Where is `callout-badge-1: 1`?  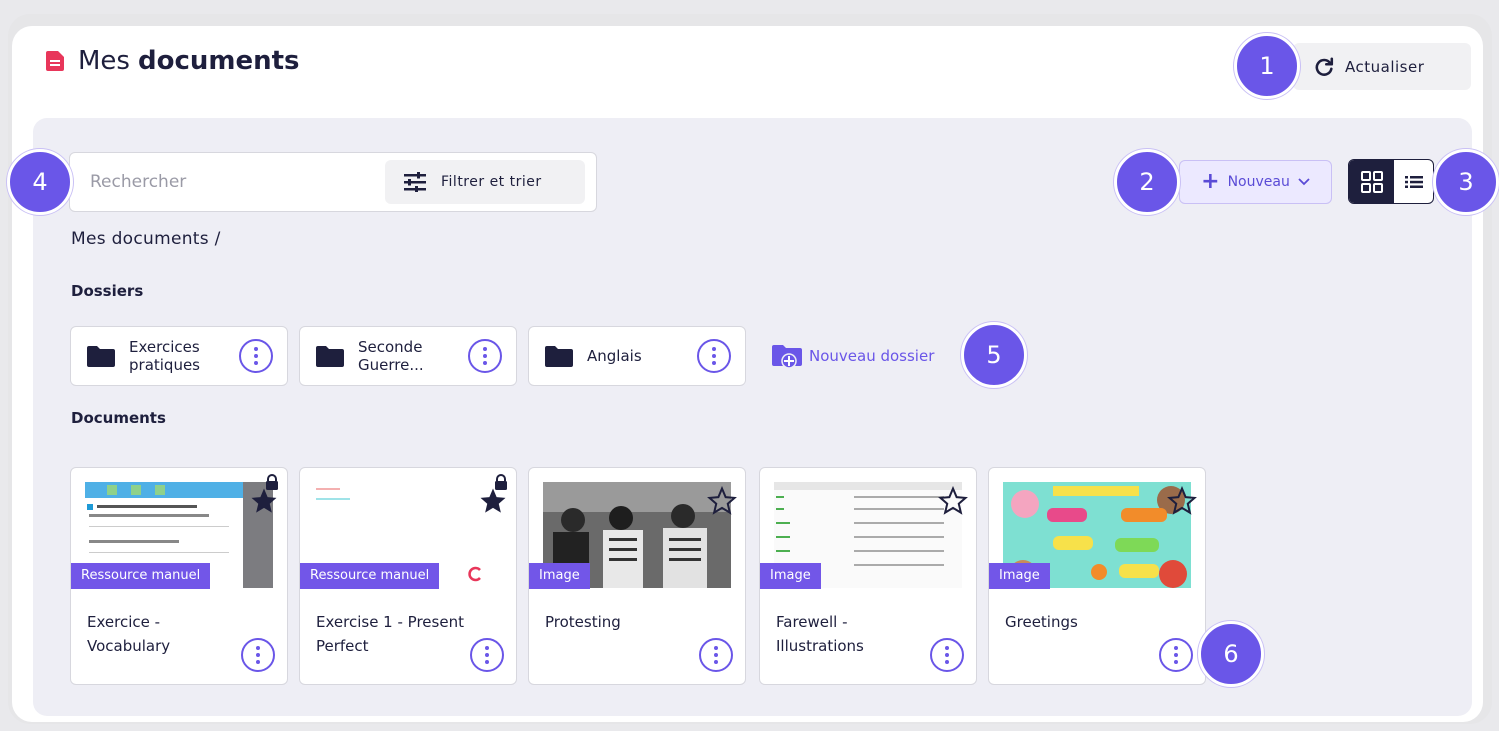
callout-badge-1: 1 is located at coordinates (1267, 66).